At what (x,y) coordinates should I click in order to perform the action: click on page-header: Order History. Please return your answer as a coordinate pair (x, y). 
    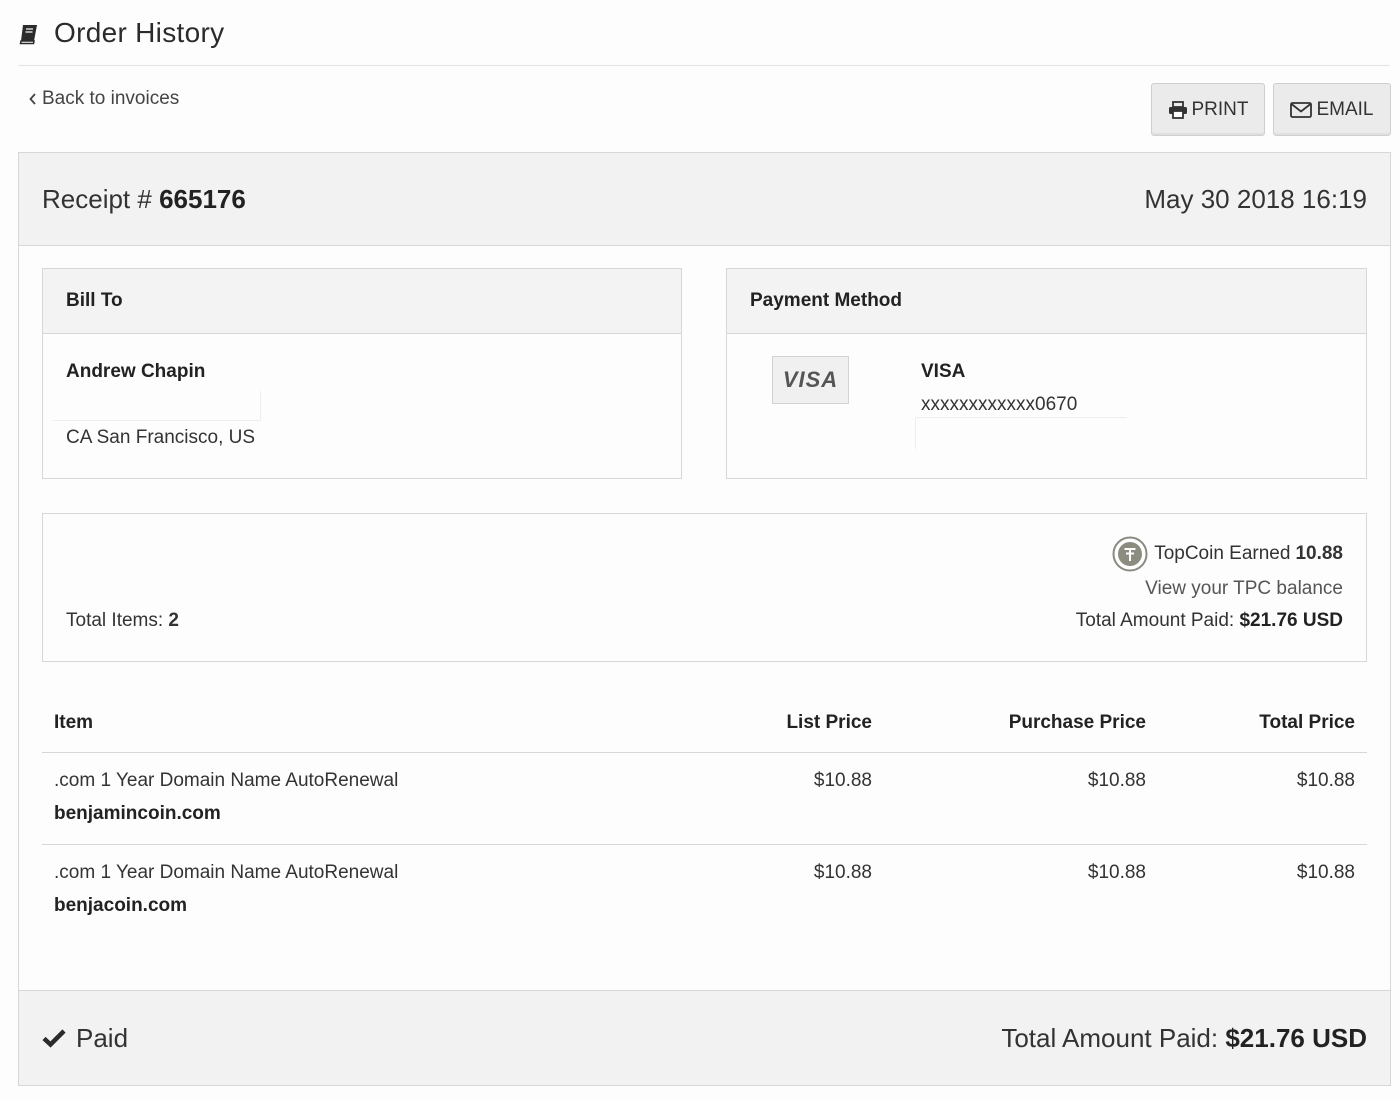
    Looking at the image, I should click on (704, 33).